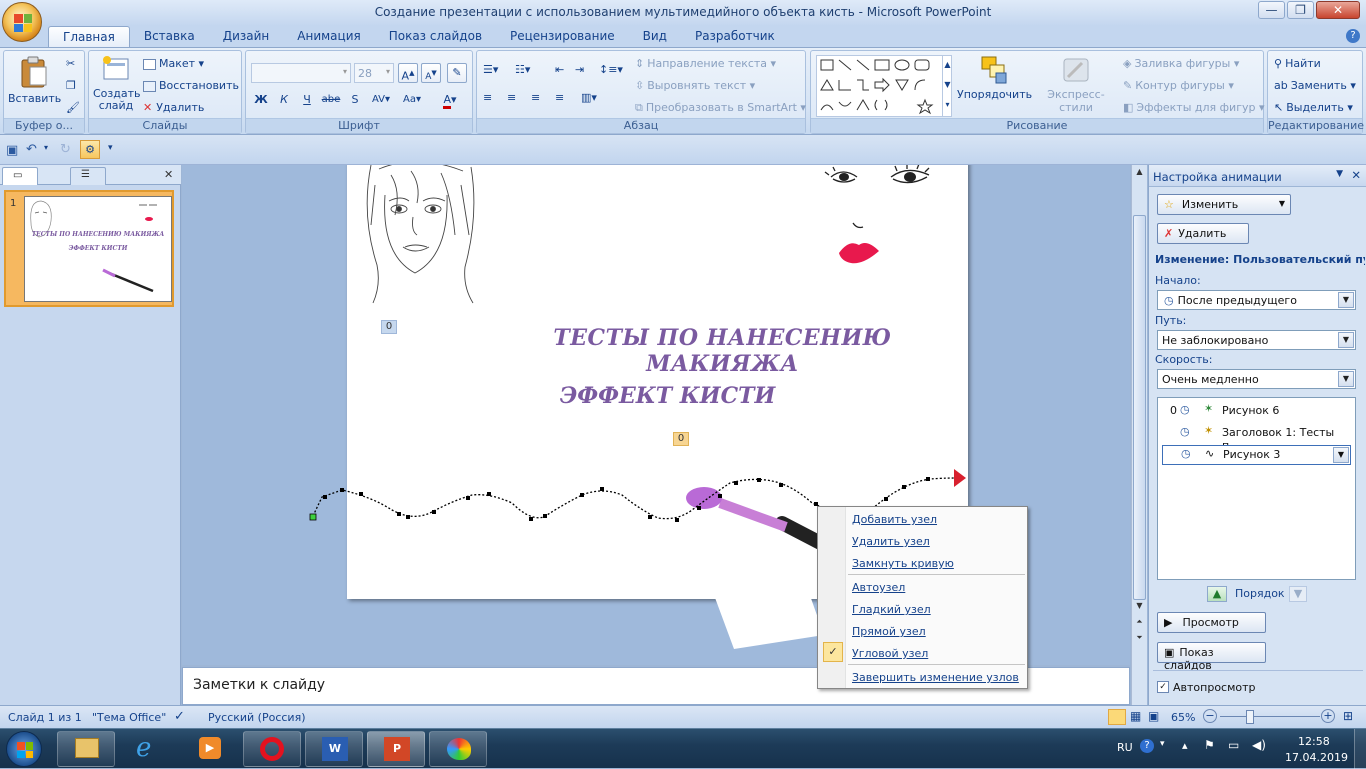  I want to click on pane-close-icon: ✕, so click(1356, 175).